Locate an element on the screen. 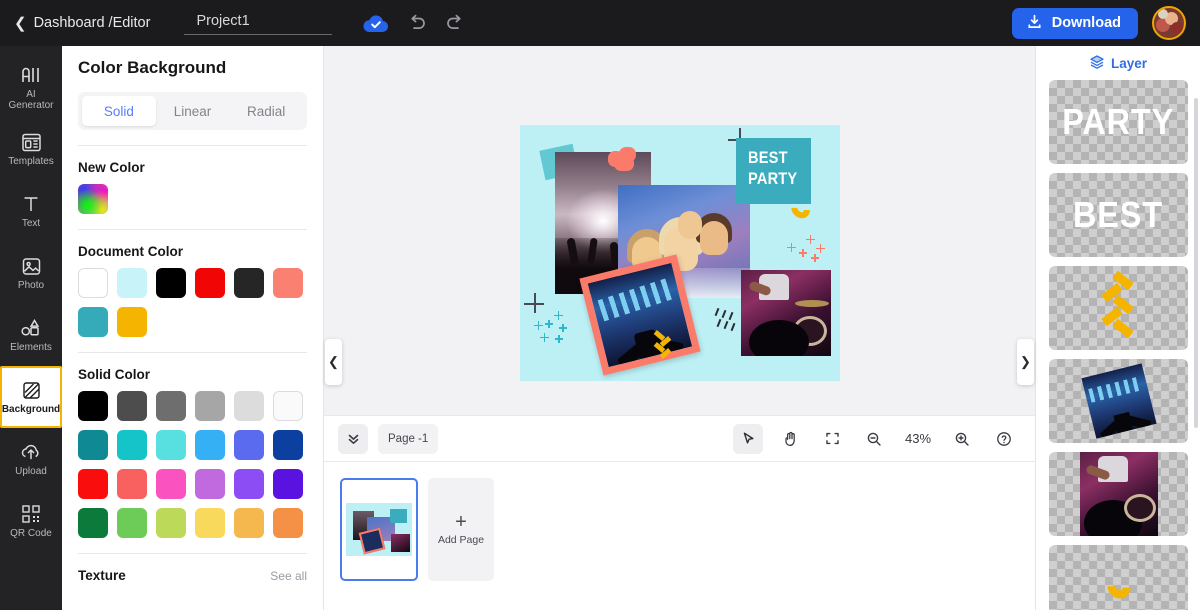  avatar is located at coordinates (1169, 23).